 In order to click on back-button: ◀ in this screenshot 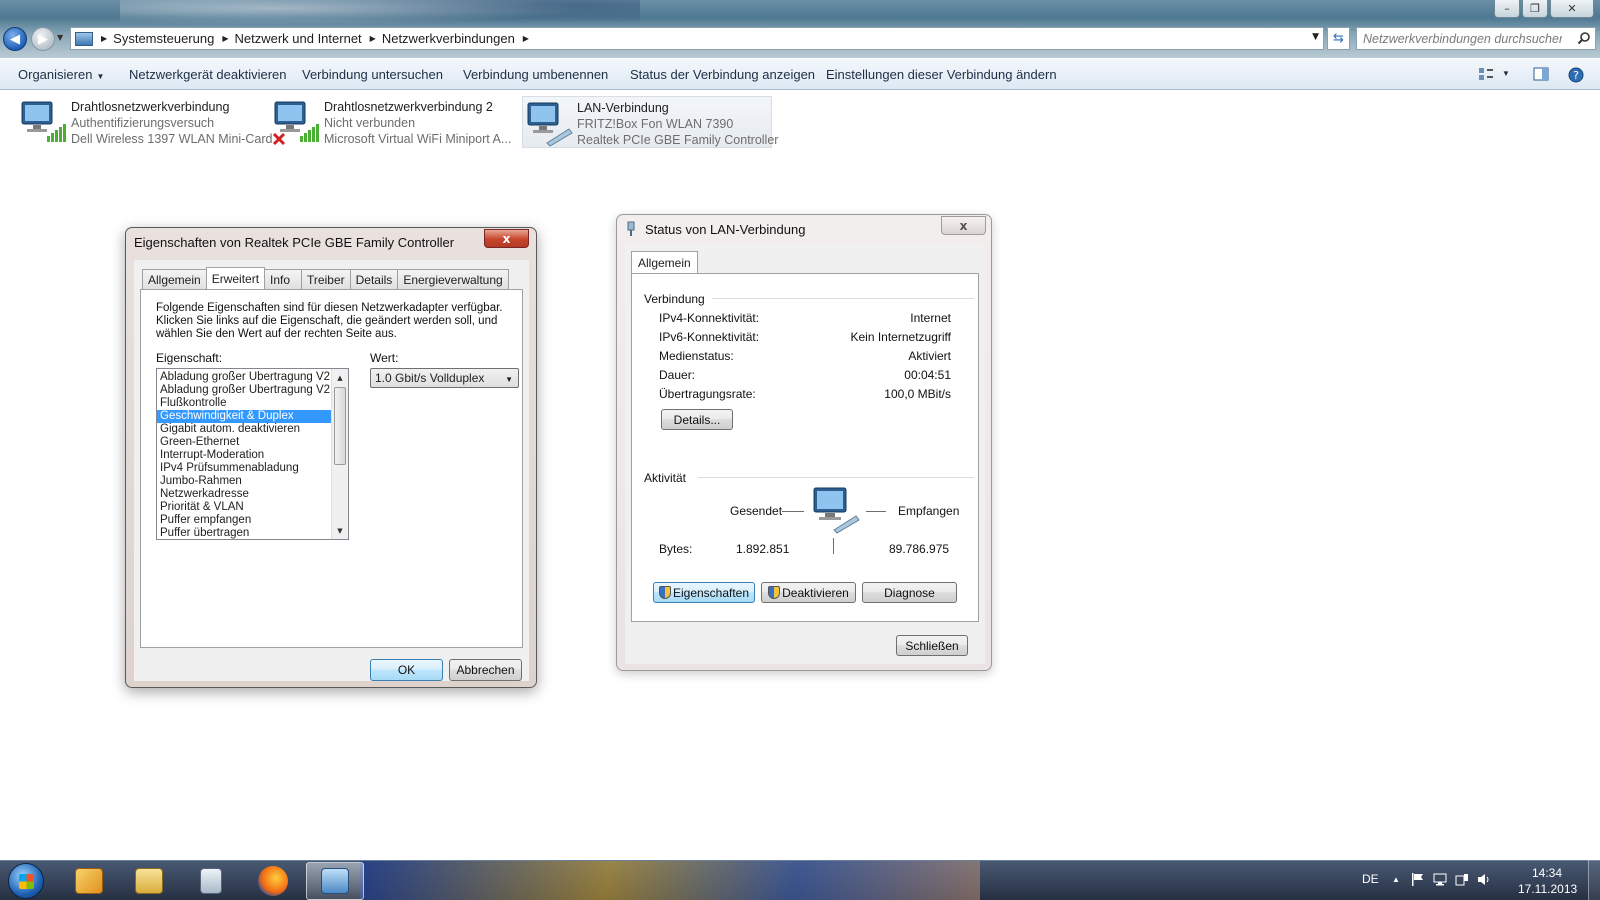, I will do `click(15, 39)`.